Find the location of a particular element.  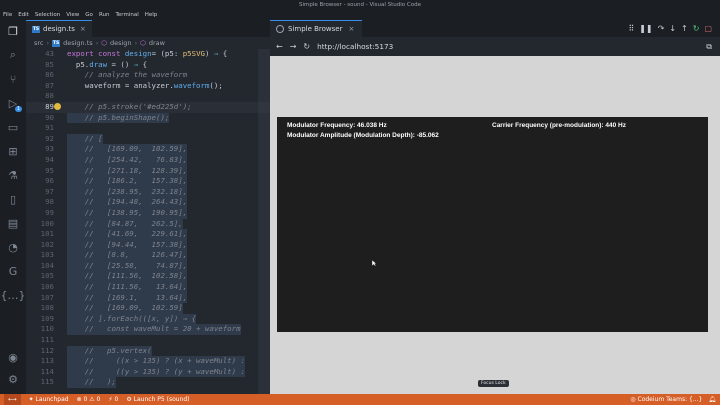

code-line: 89 // p5.stroke('#ed225d'); is located at coordinates (148, 107).